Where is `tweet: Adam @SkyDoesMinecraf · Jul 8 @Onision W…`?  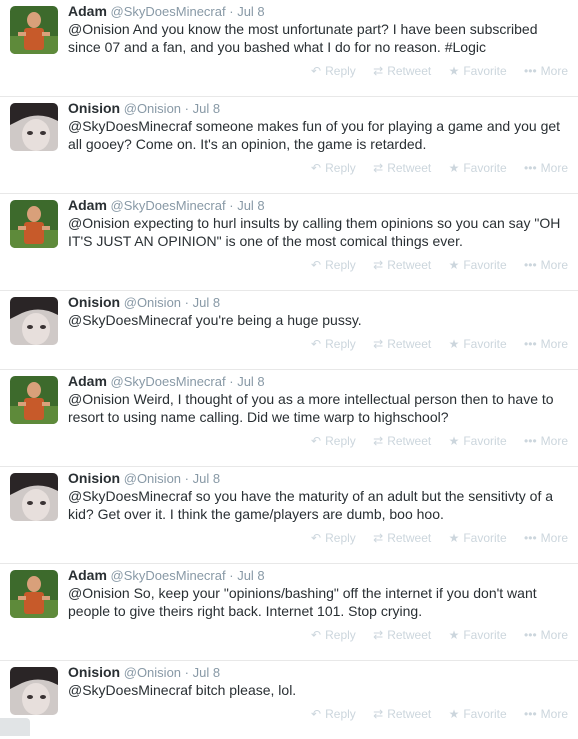 tweet: Adam @SkyDoesMinecraf · Jul 8 @Onision W… is located at coordinates (289, 418).